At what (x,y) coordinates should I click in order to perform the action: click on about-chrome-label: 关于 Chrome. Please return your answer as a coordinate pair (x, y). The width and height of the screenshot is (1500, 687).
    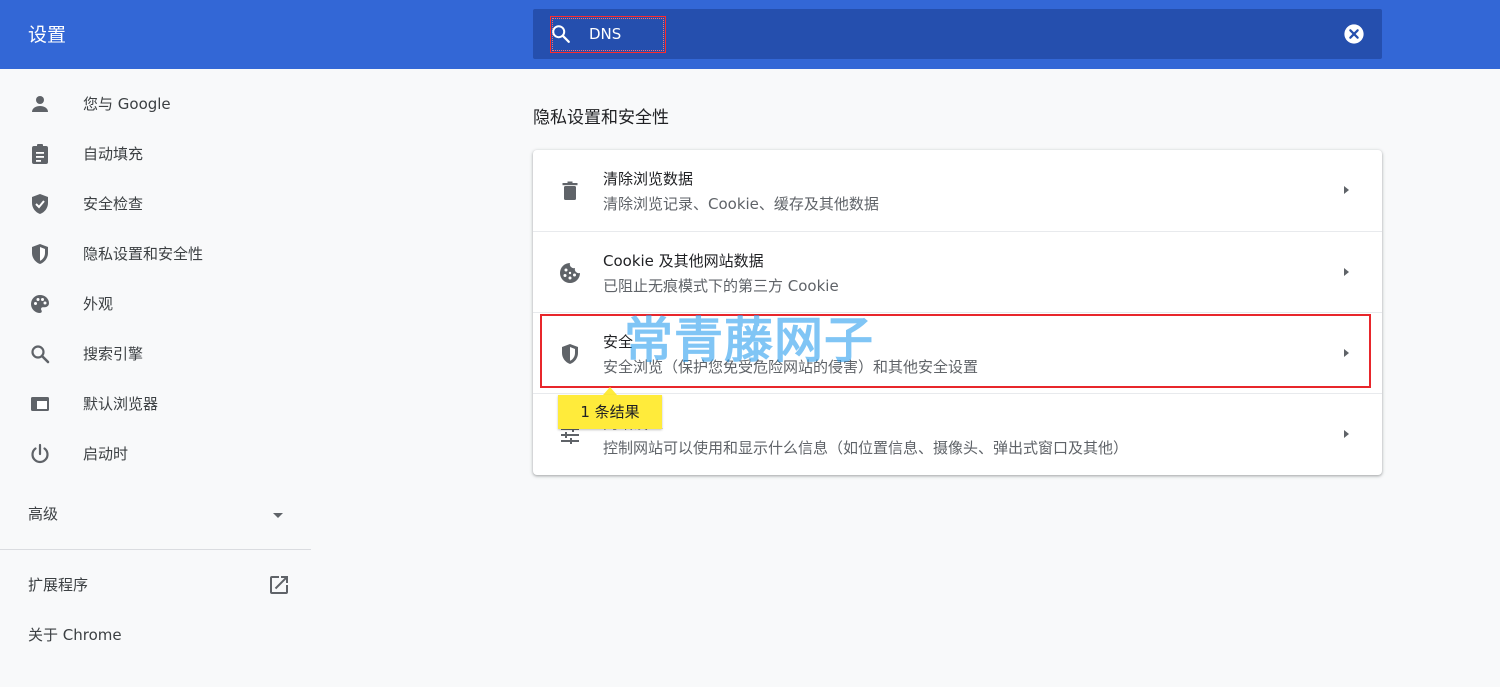
    Looking at the image, I should click on (75, 635).